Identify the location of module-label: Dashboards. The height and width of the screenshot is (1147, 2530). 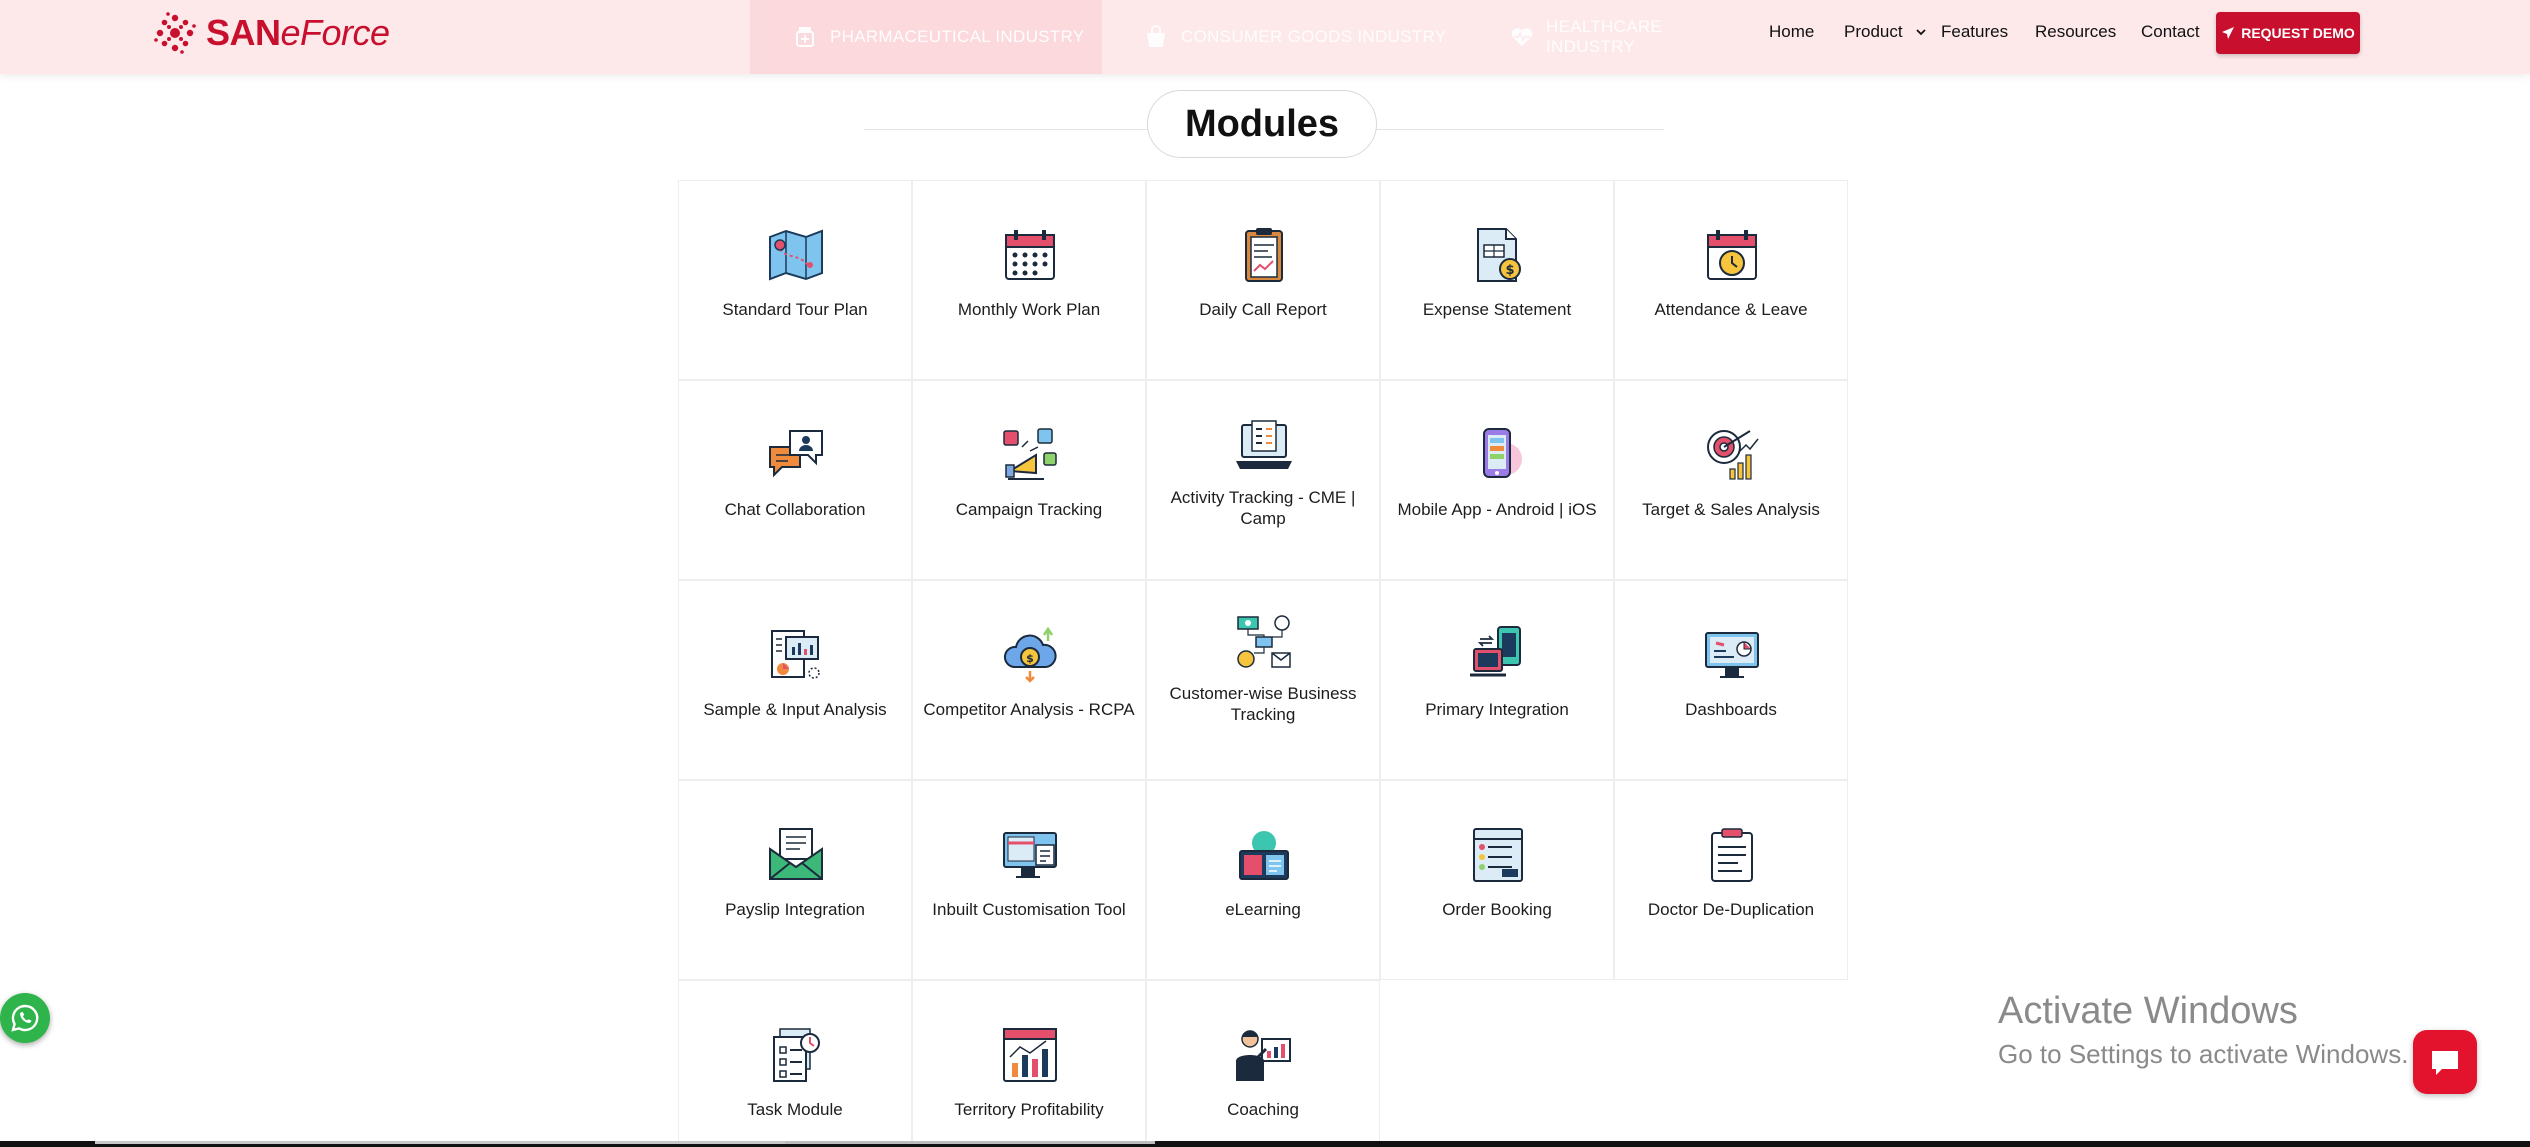
(1731, 709).